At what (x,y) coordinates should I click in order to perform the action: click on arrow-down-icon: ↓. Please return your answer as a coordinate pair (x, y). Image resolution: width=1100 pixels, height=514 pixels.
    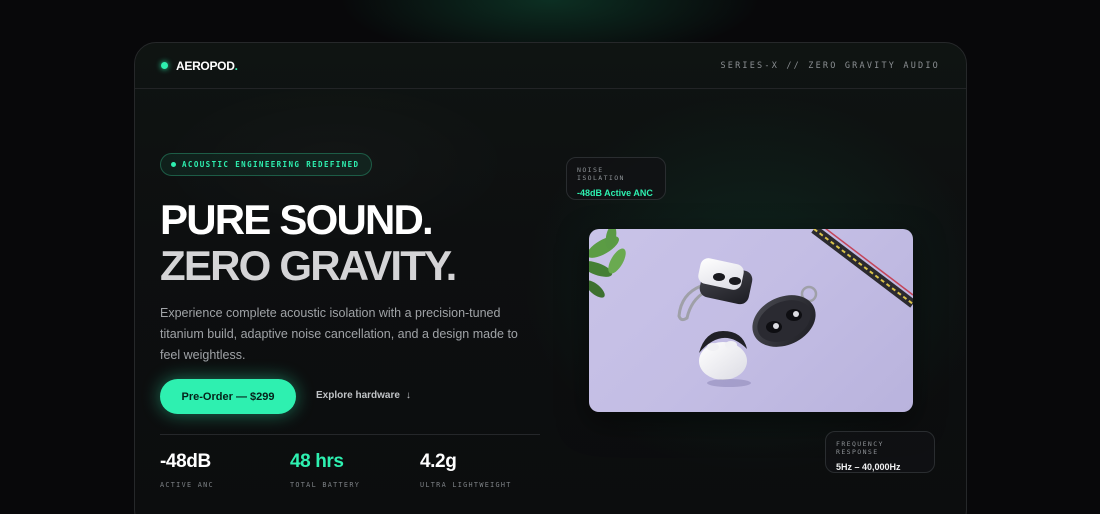
    Looking at the image, I should click on (408, 395).